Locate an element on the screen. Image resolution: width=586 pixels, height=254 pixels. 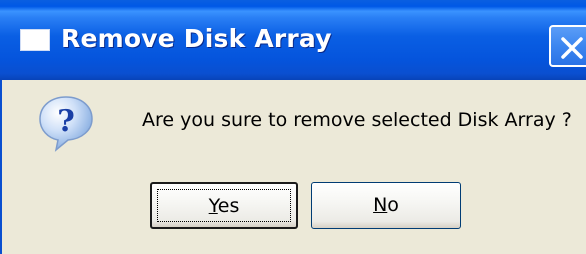
no-accelerator: N is located at coordinates (380, 205).